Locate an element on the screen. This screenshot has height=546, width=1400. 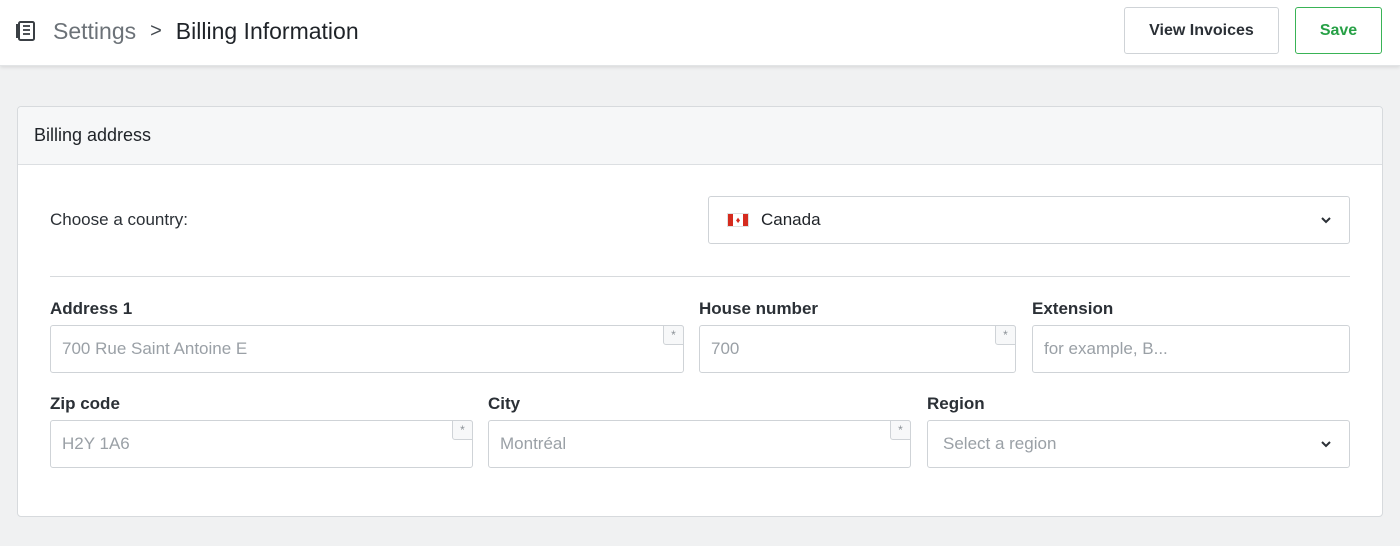
zip-code-label: Zip code is located at coordinates (85, 403).